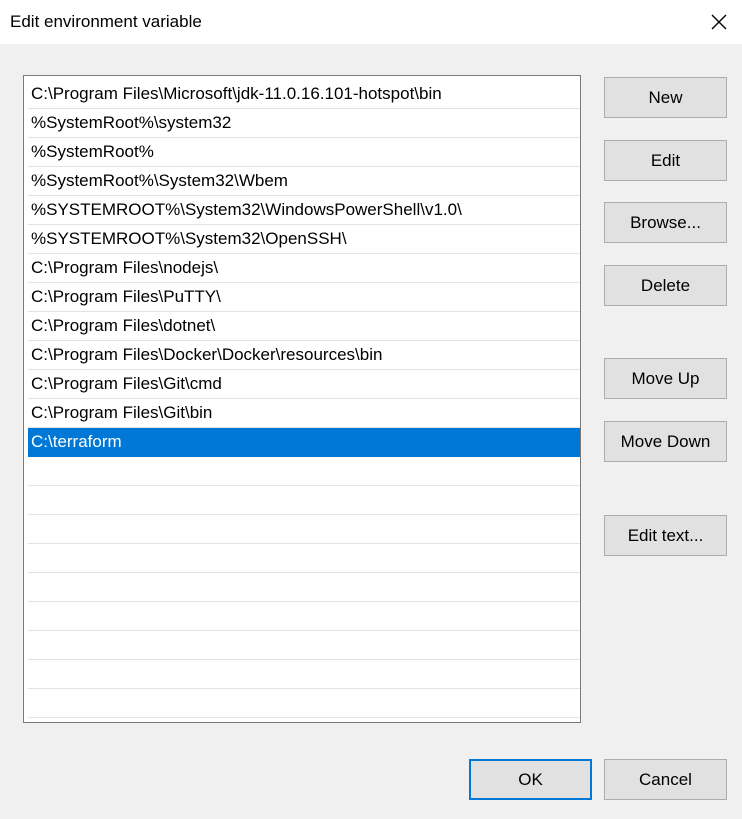  Describe the element at coordinates (371, 22) in the screenshot. I see `title-bar: Edit environment variable` at that location.